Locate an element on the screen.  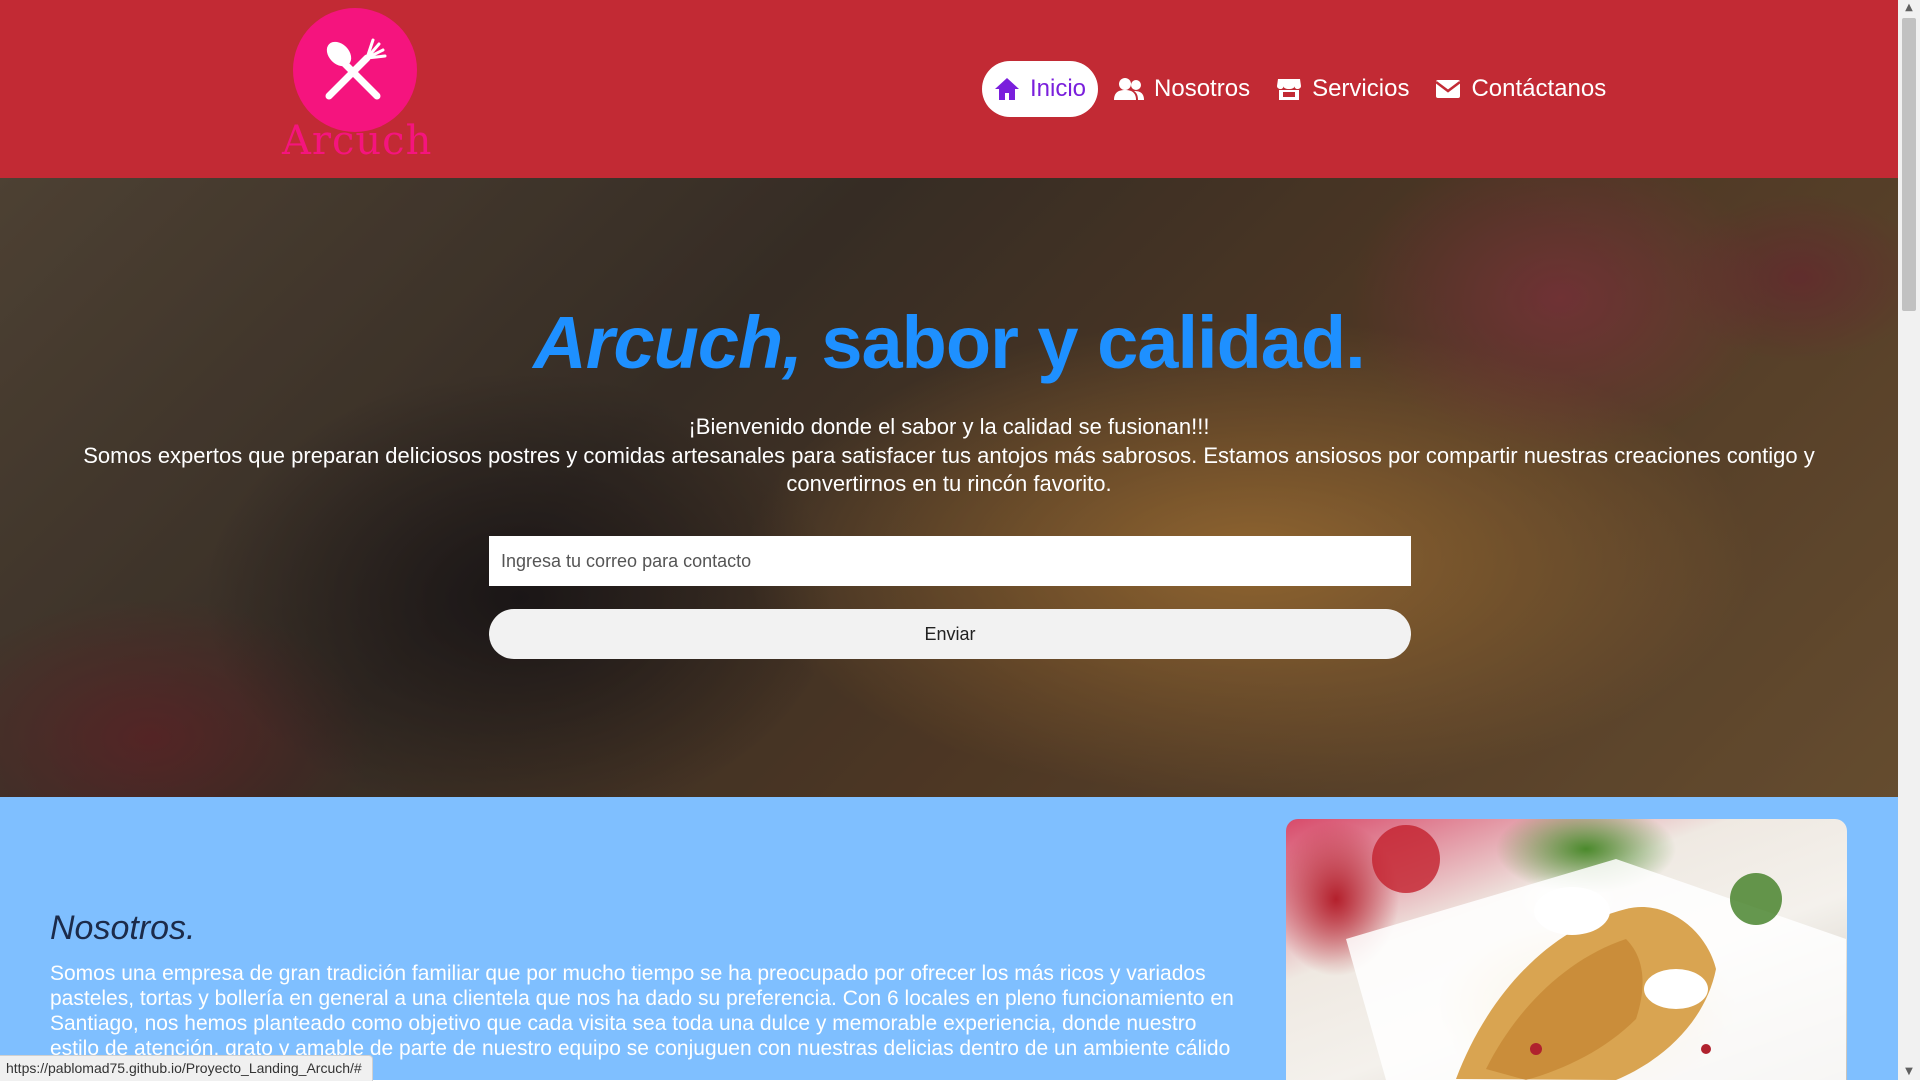
logo-badge is located at coordinates (355, 70).